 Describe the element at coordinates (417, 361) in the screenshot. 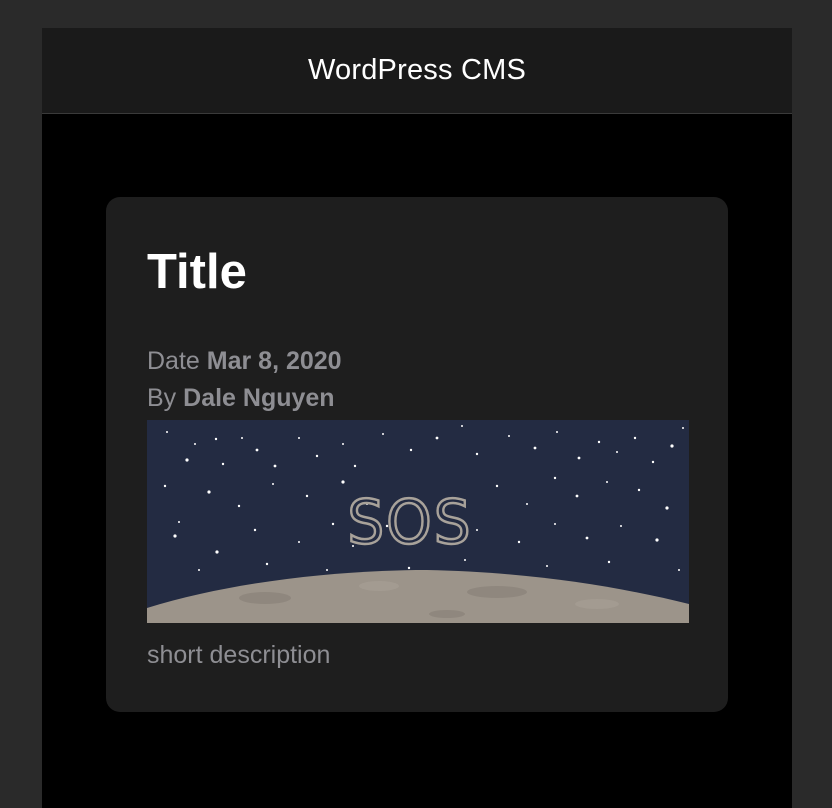

I see `post-date-row: Date Mar 8, 2020` at that location.